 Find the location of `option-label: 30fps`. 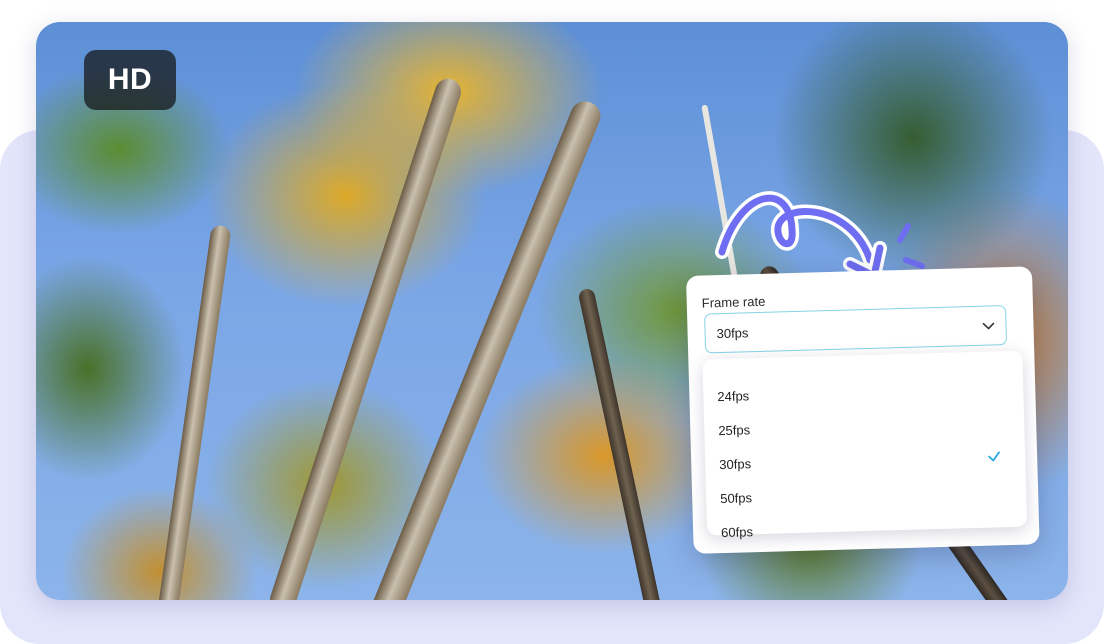

option-label: 30fps is located at coordinates (735, 463).